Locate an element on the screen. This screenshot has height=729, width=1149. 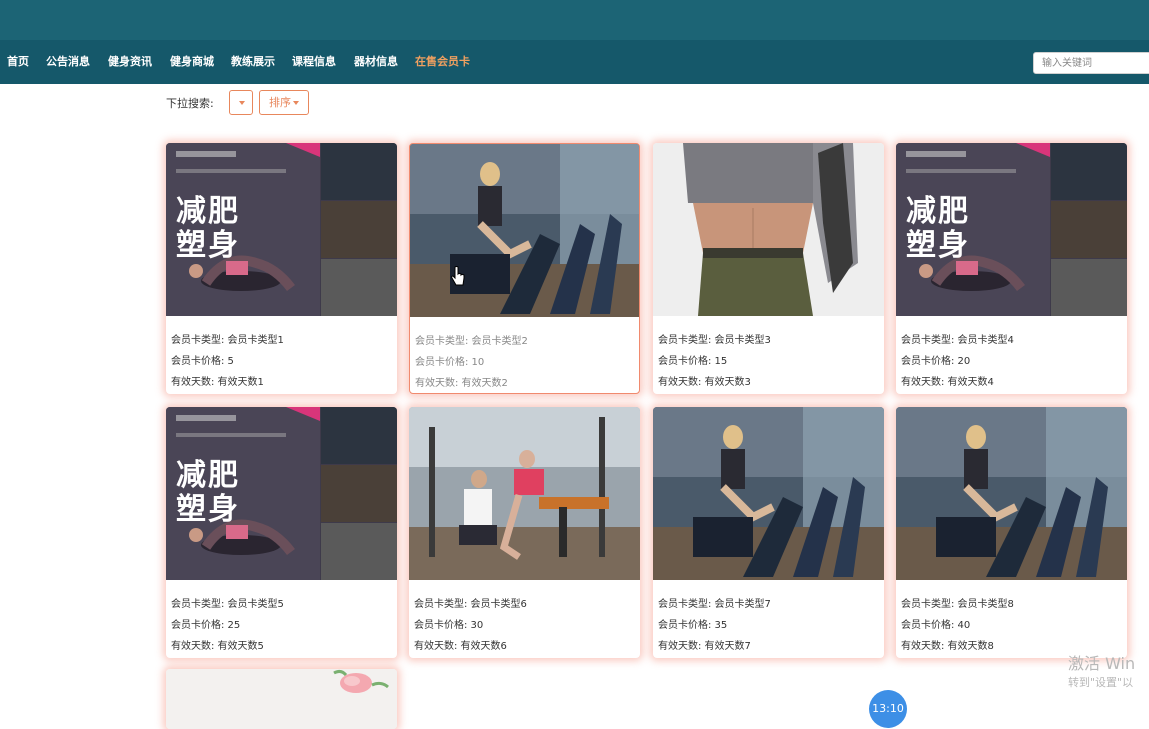
top-banner is located at coordinates (574, 20).